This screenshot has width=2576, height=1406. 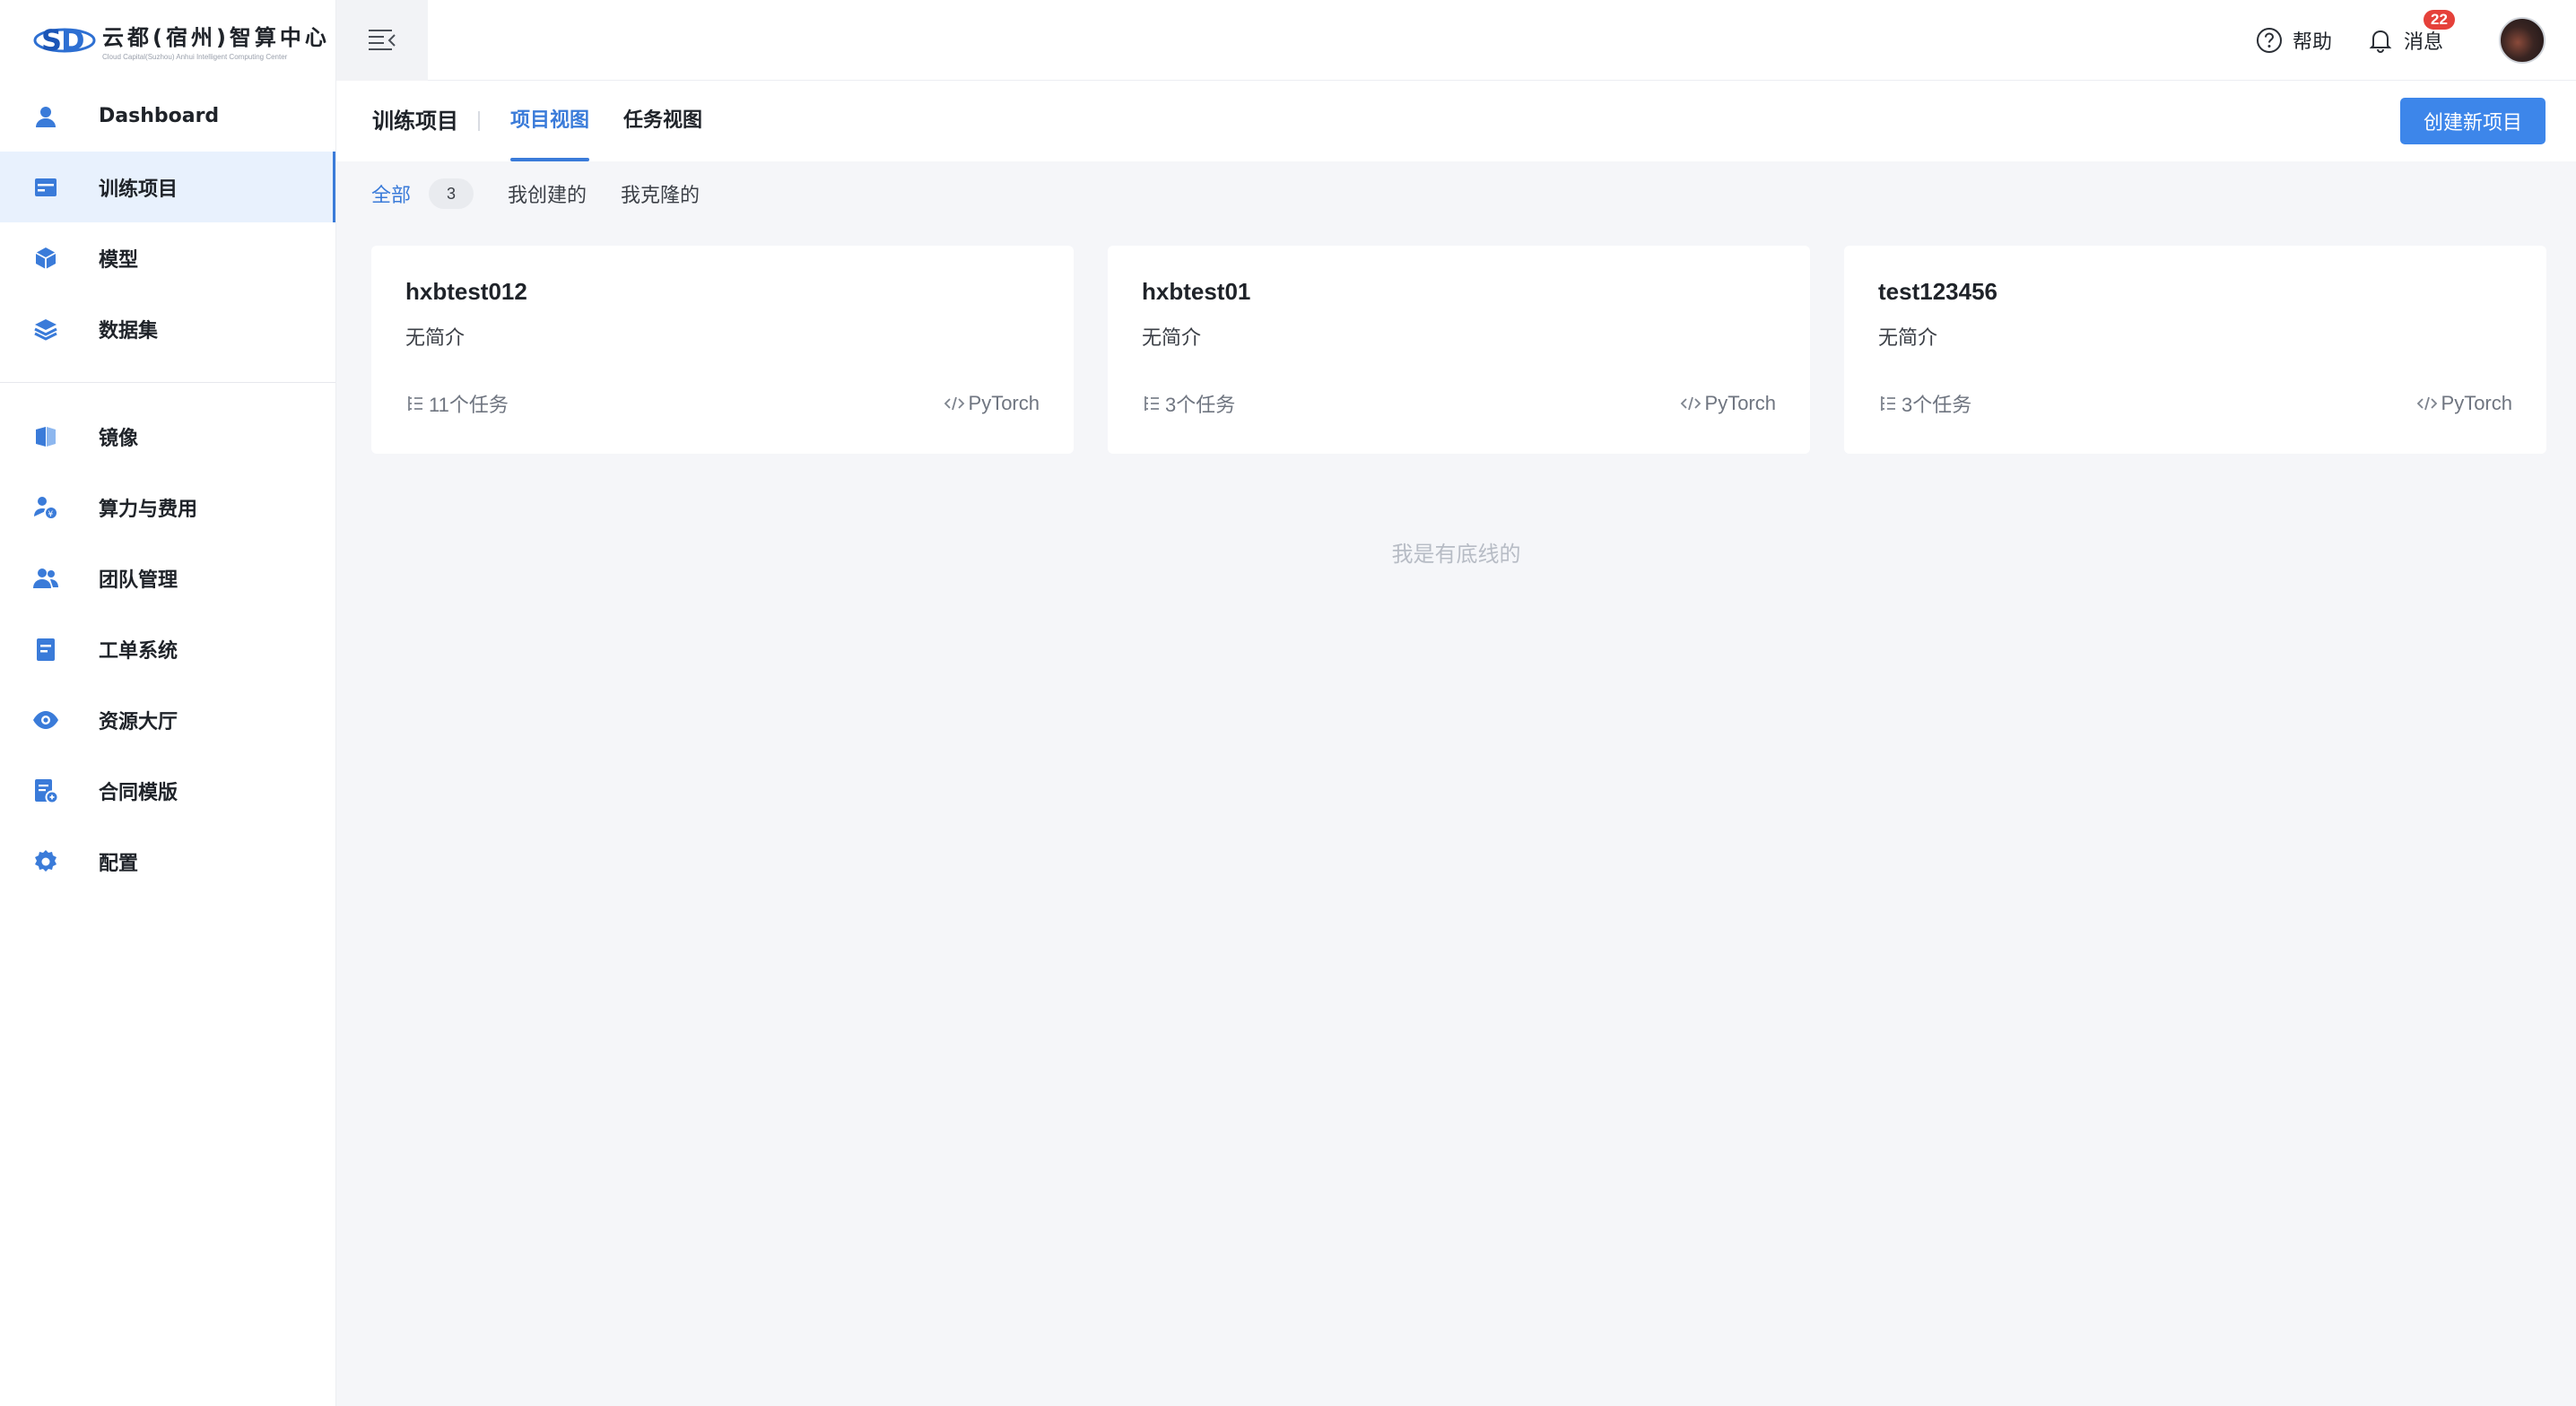 I want to click on sidebar-item-label: 模型, so click(x=119, y=260).